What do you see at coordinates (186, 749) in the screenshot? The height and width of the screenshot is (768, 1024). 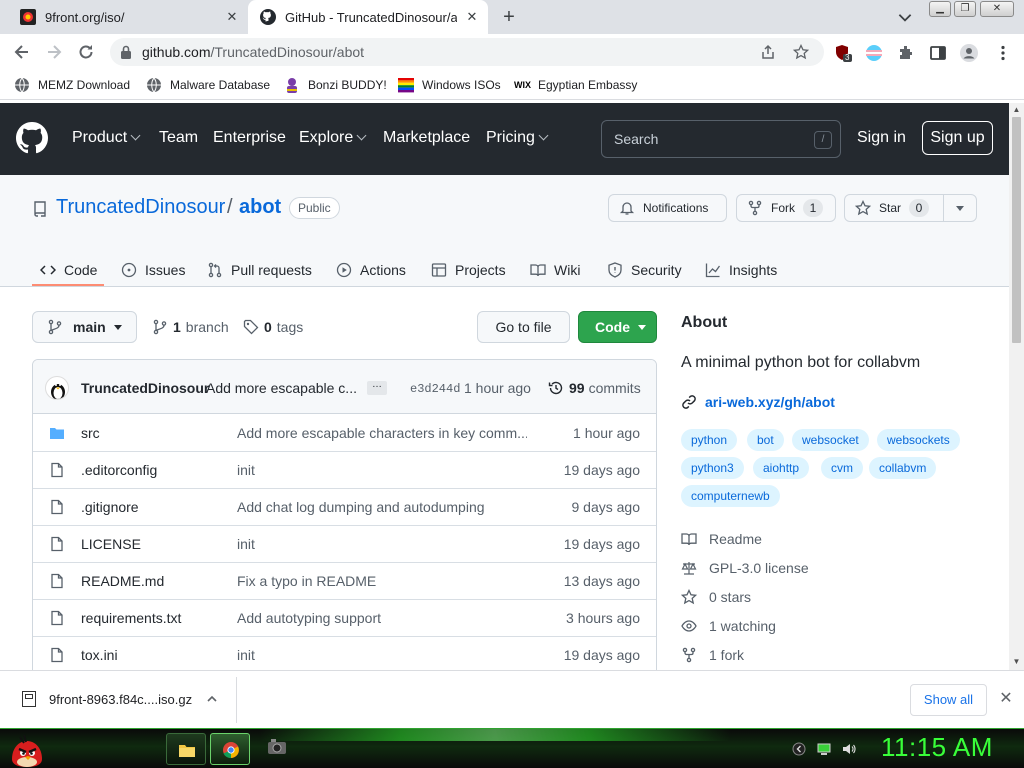 I see `taskbar-file-explorer` at bounding box center [186, 749].